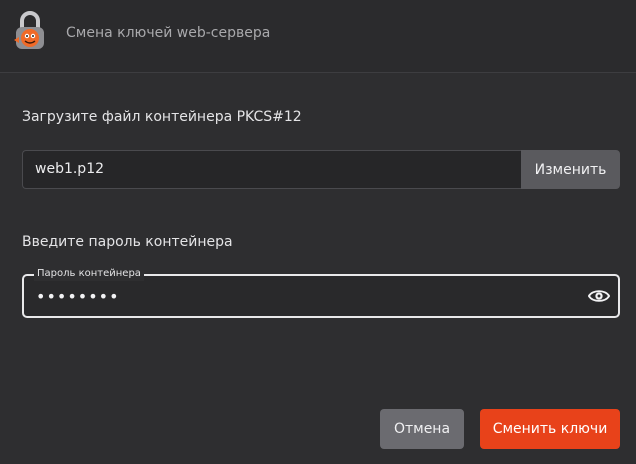  I want to click on eye-icon, so click(599, 296).